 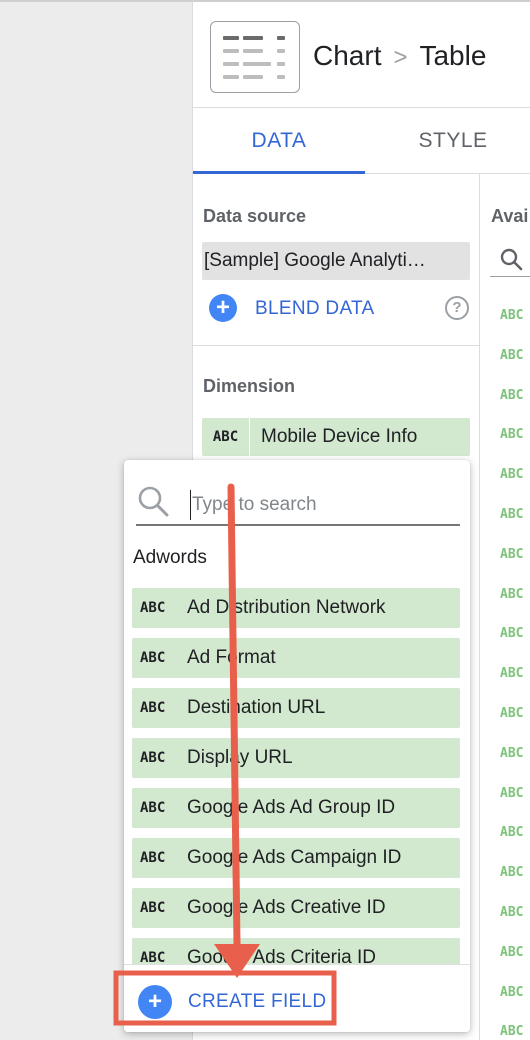 What do you see at coordinates (298, 525) in the screenshot?
I see `search-underline` at bounding box center [298, 525].